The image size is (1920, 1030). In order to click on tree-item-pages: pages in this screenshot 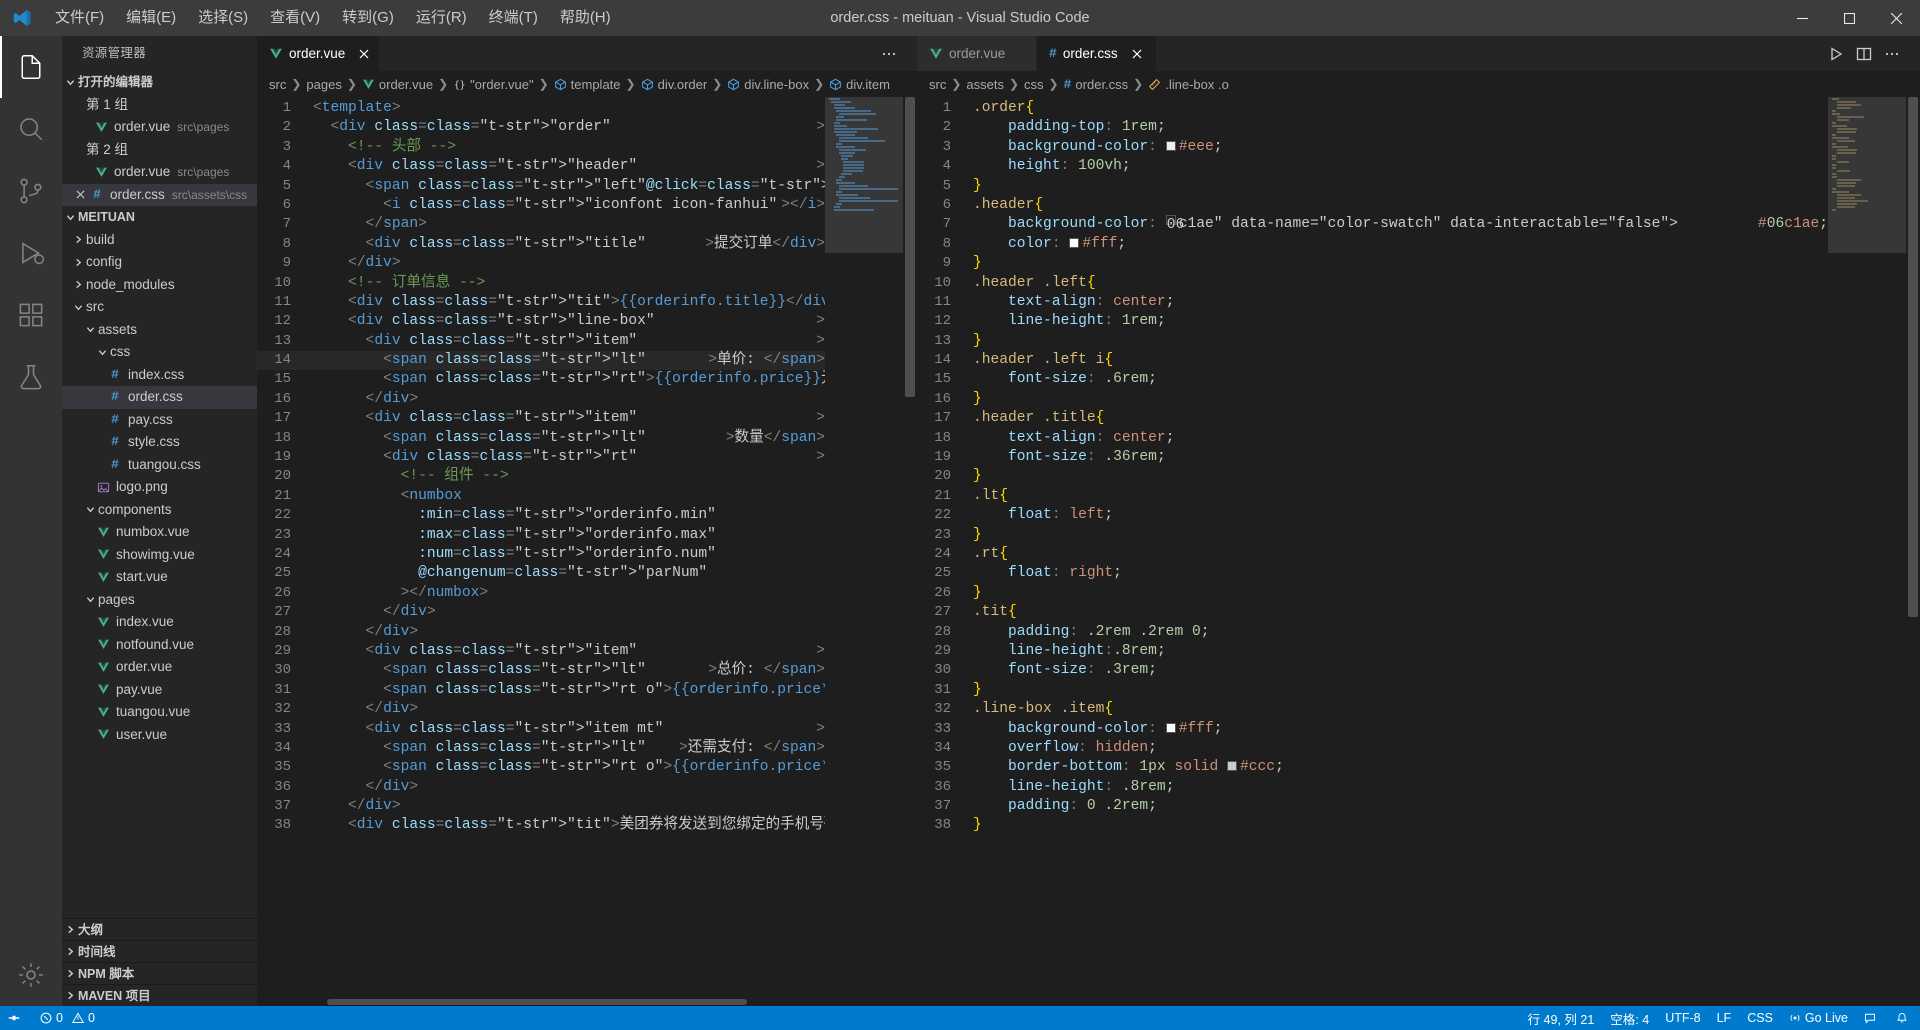, I will do `click(159, 600)`.